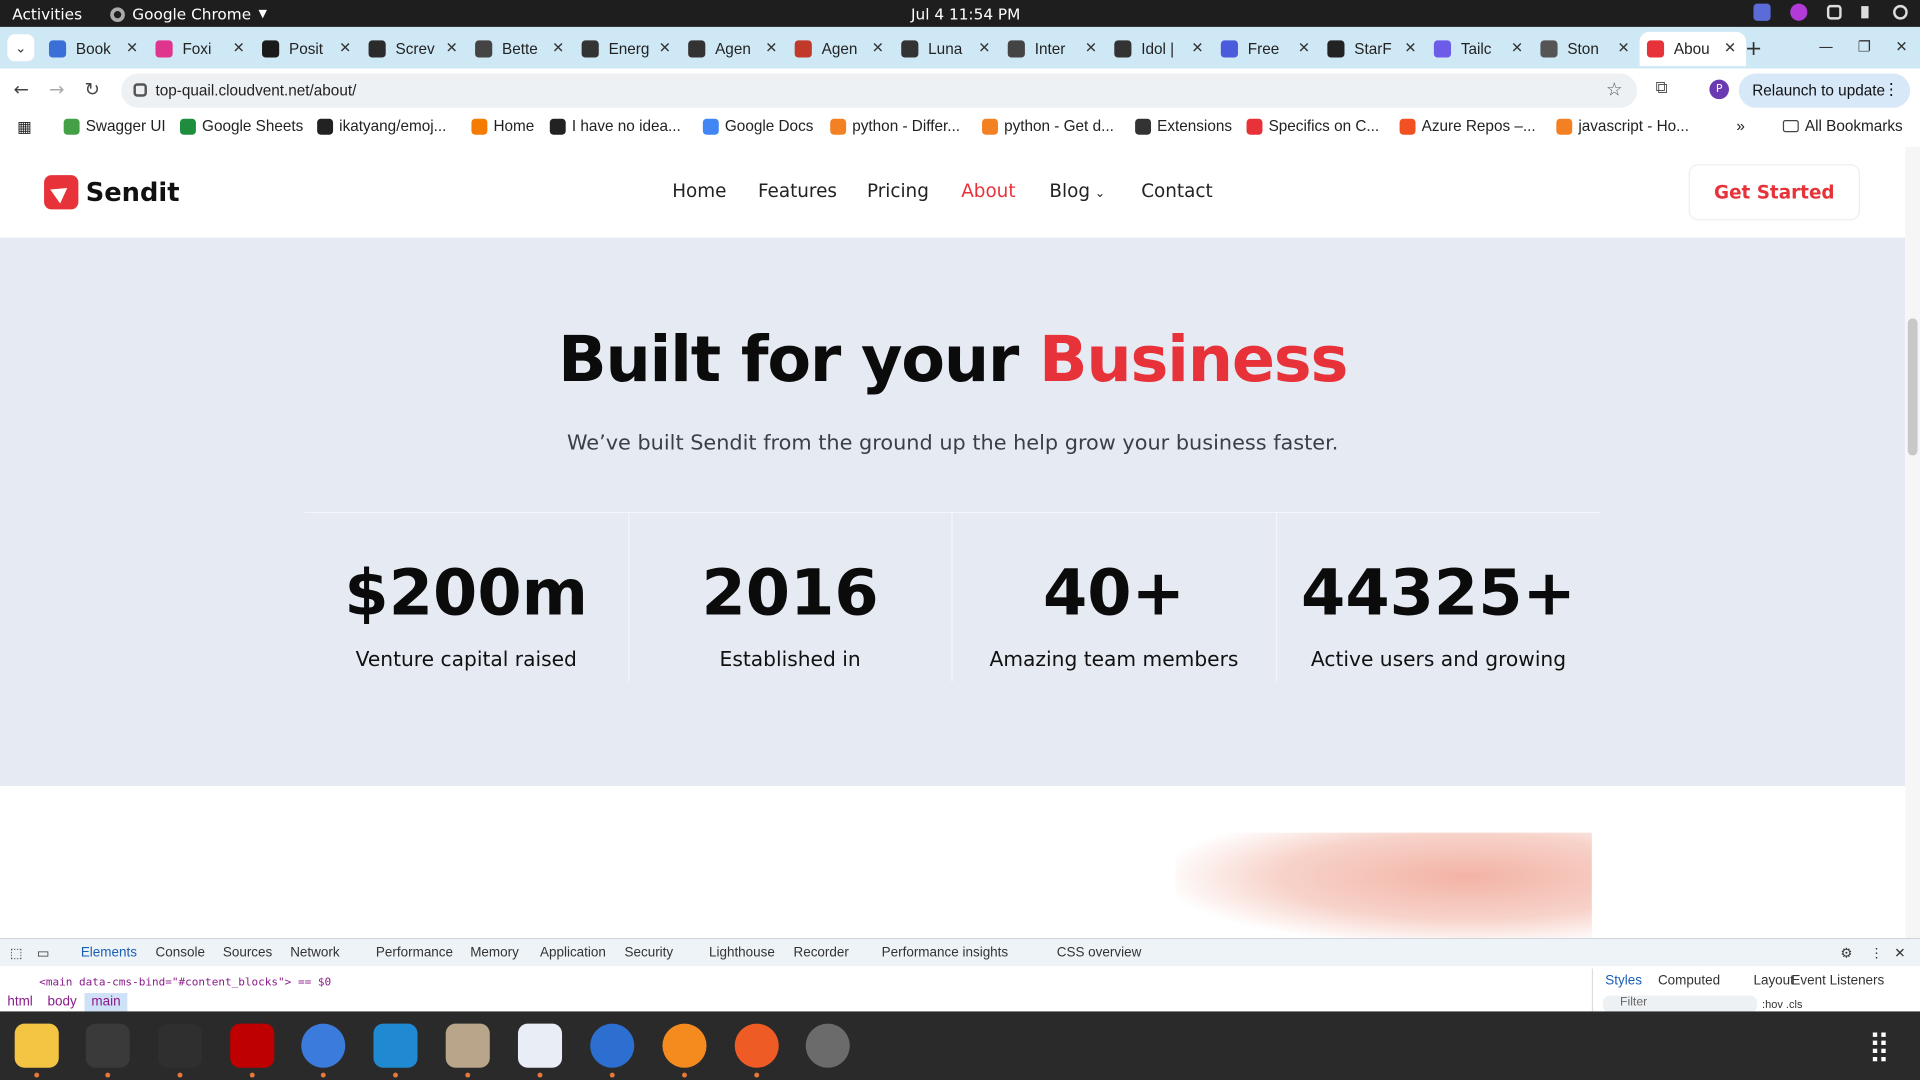 The height and width of the screenshot is (1080, 1920). I want to click on browser-tab: Ston ✕, so click(1586, 49).